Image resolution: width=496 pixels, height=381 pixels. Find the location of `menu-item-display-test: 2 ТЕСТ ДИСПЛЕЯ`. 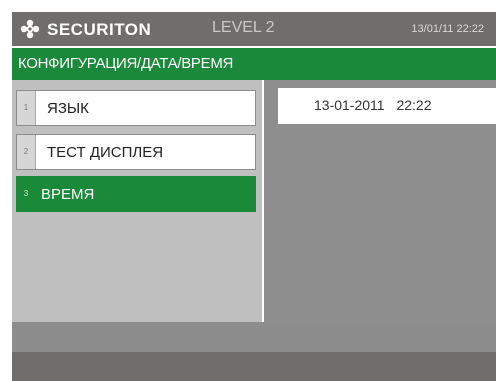

menu-item-display-test: 2 ТЕСТ ДИСПЛЕЯ is located at coordinates (136, 152).